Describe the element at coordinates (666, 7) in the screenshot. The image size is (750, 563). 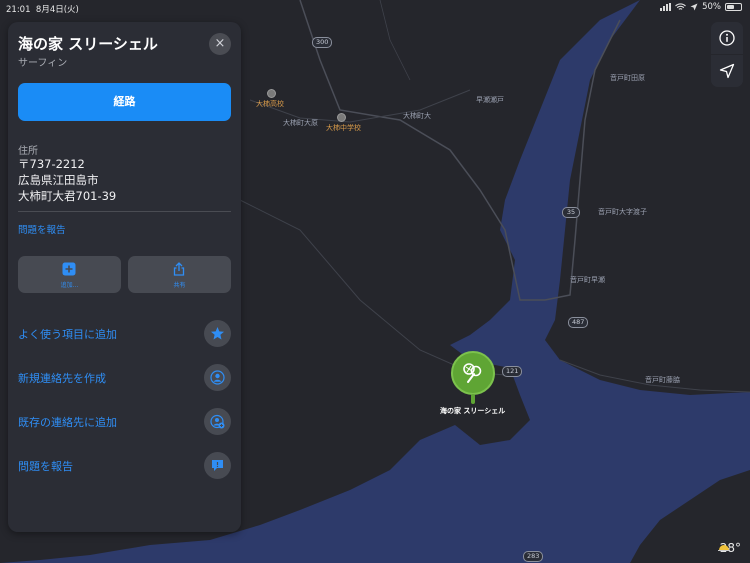
I see `signal-icon` at that location.